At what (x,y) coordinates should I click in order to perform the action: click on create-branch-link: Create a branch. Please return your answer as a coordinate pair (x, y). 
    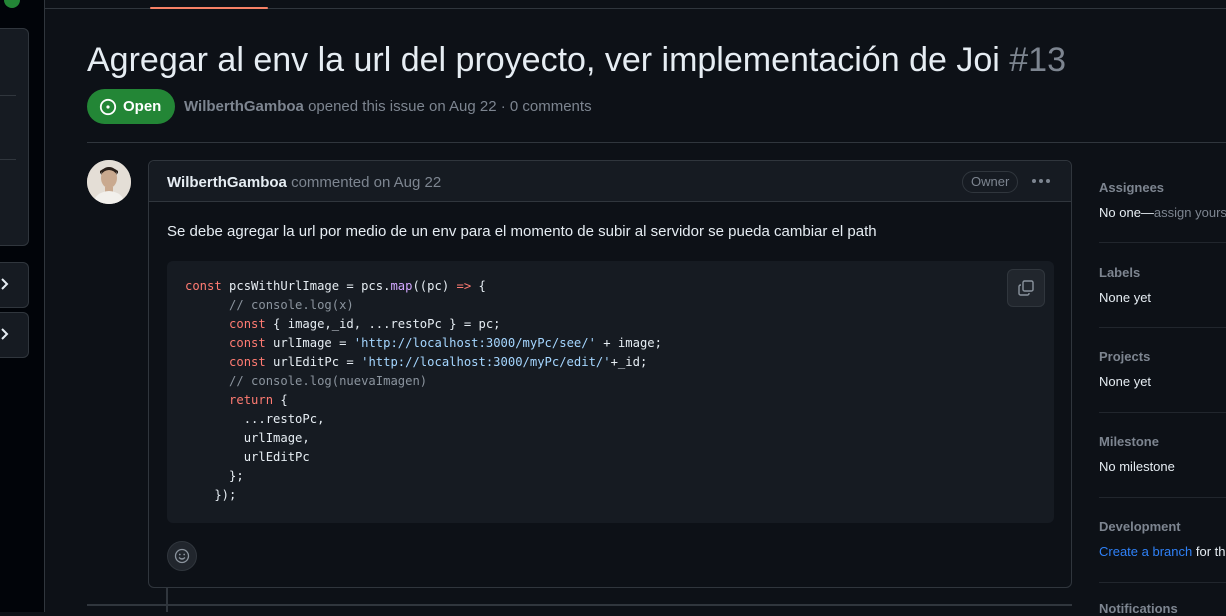
    Looking at the image, I should click on (1145, 551).